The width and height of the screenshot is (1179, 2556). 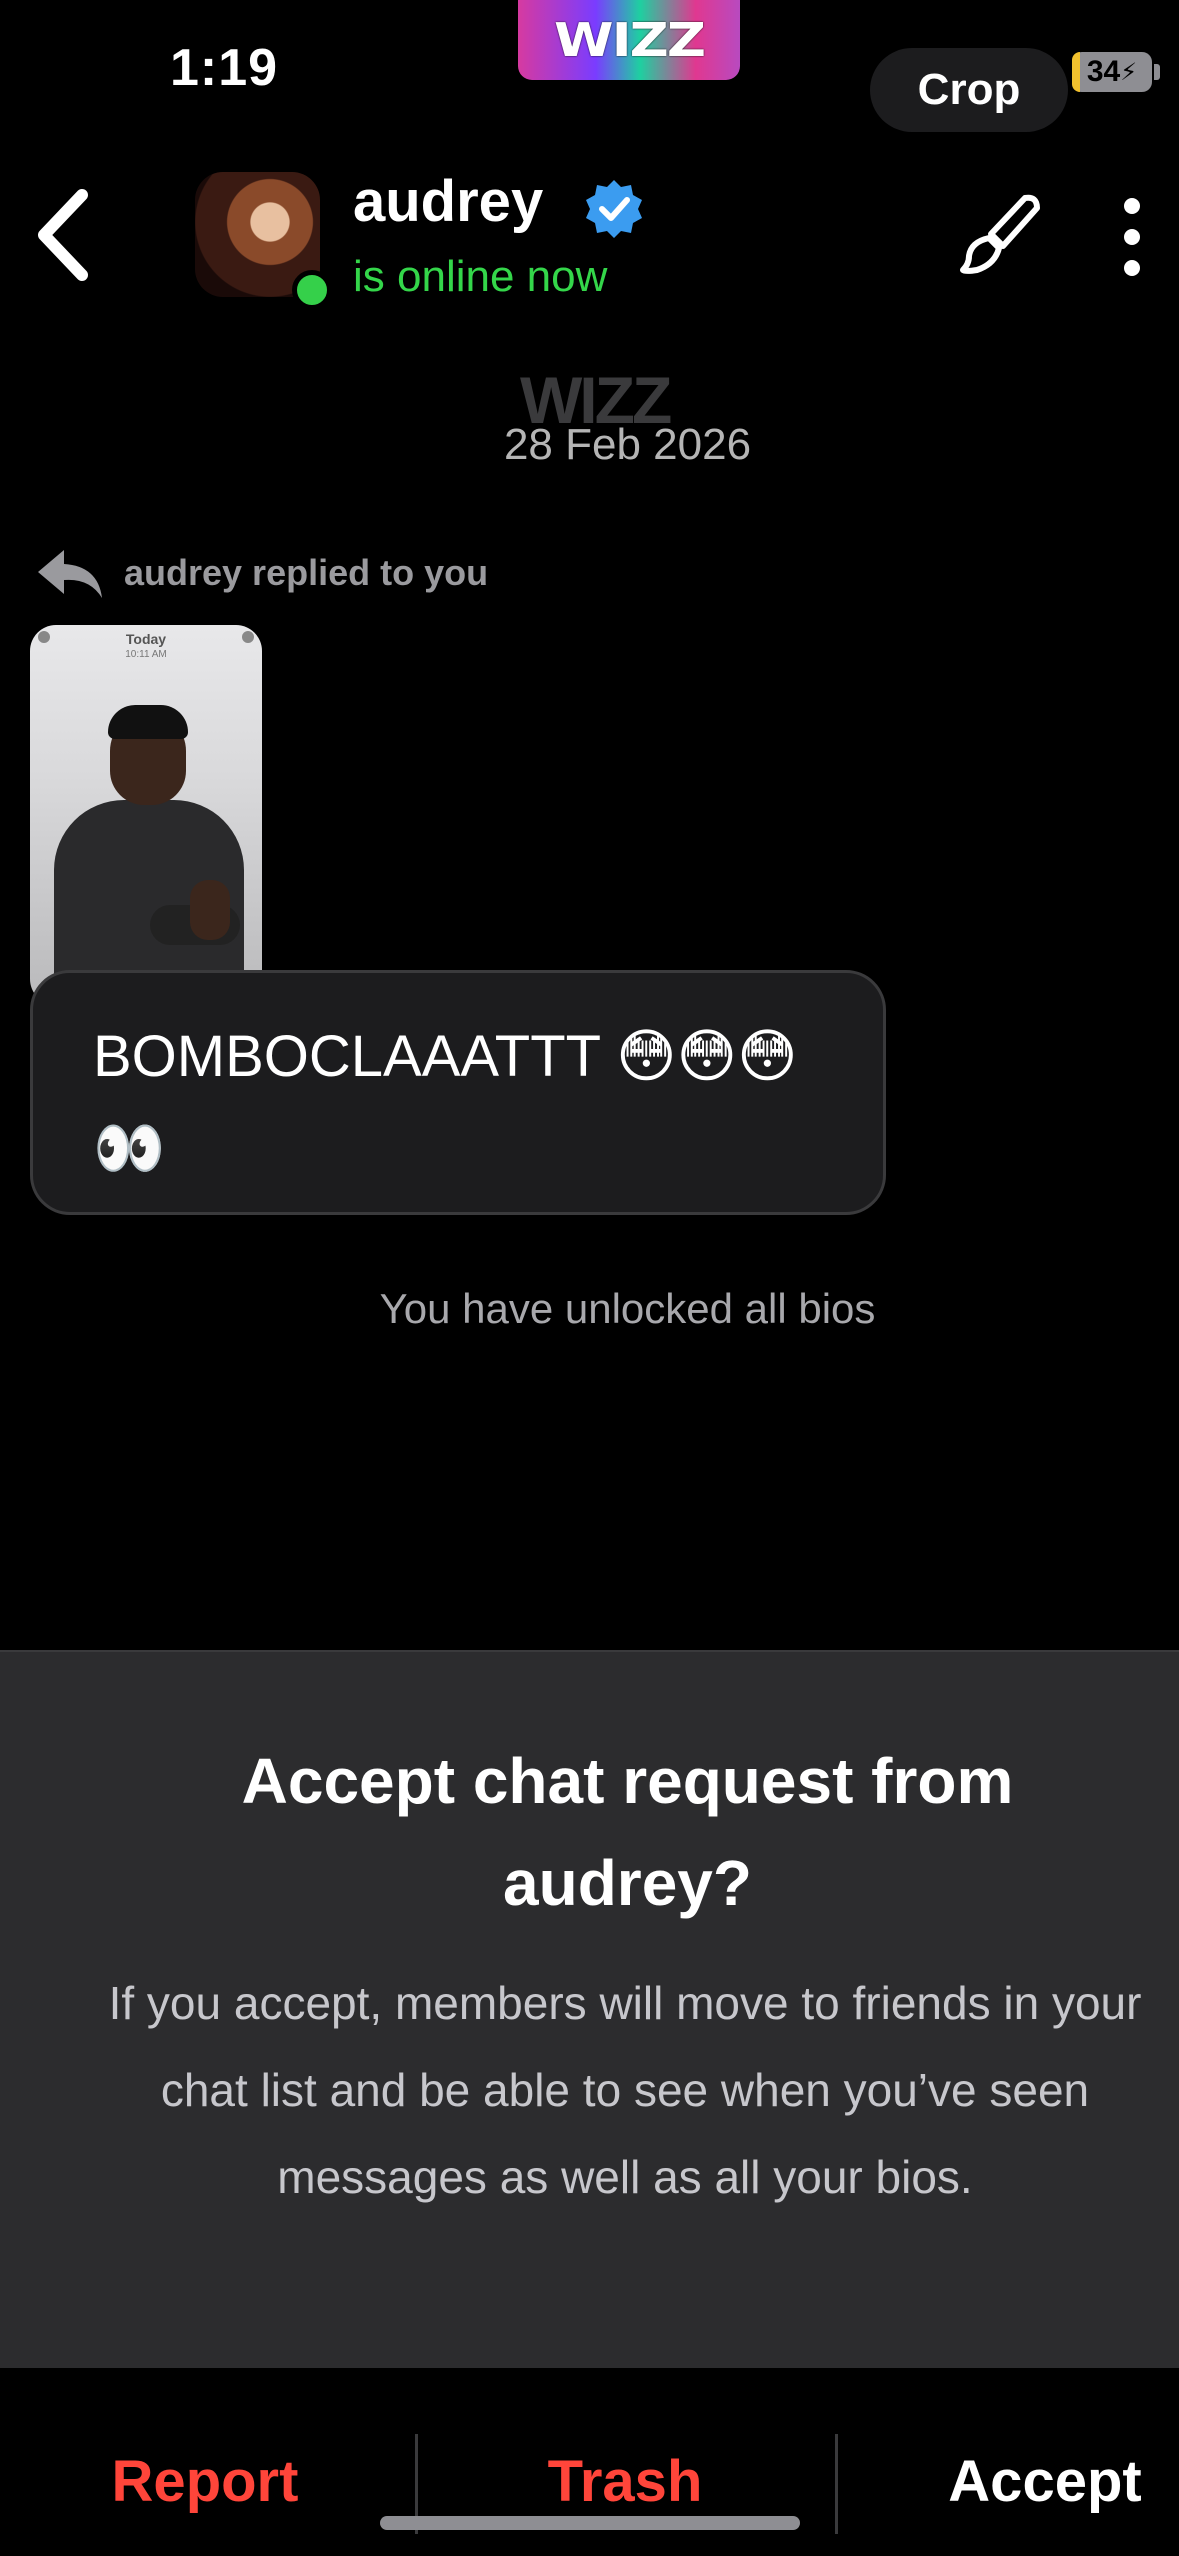 I want to click on message-bubble: BOMBOCLAAATTT 😳😳😳👀, so click(x=458, y=1092).